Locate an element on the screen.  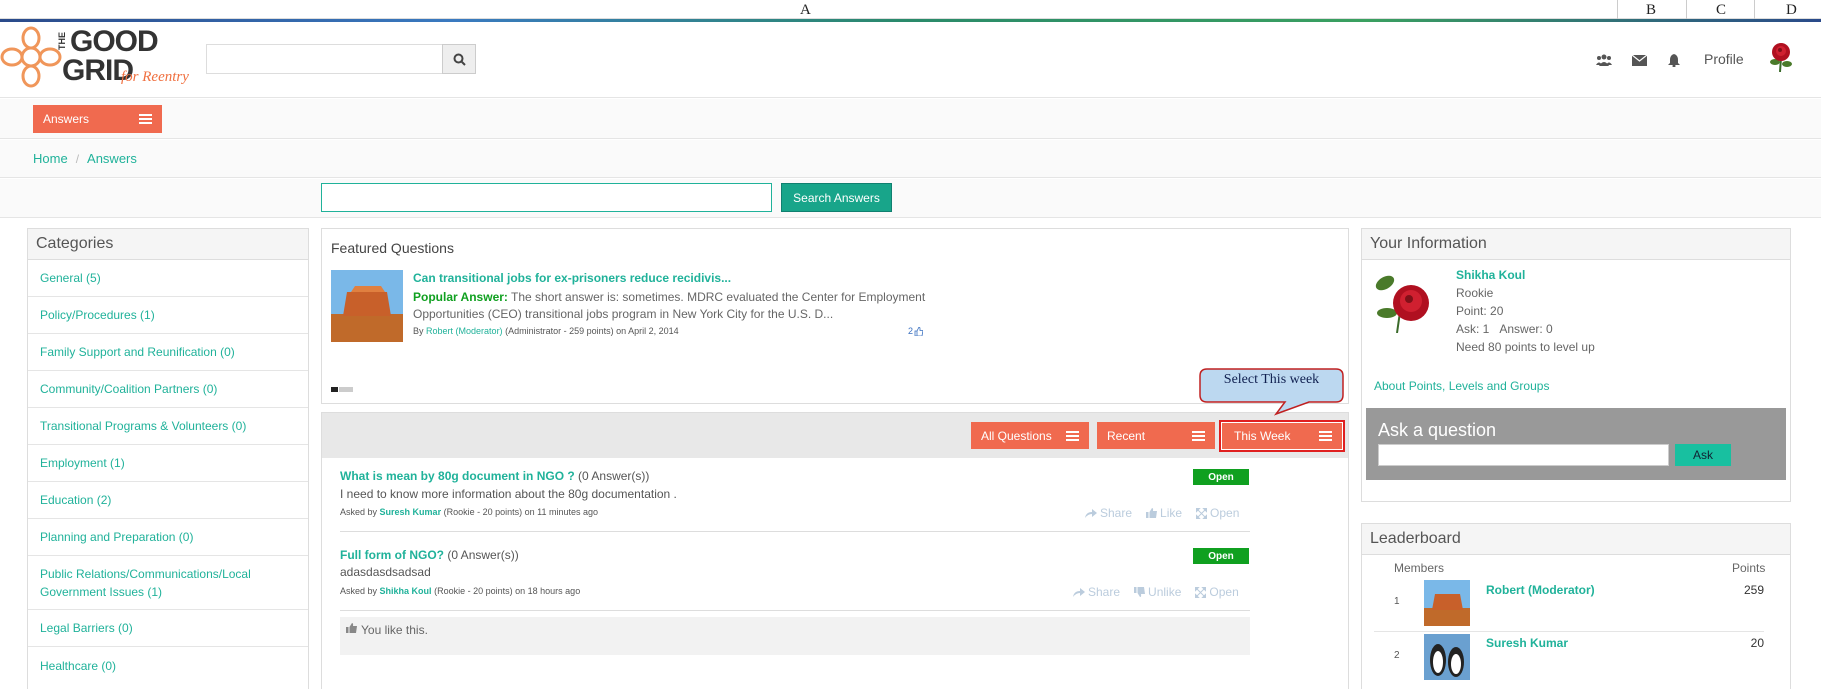
top-navbar: THE GOOD GRID for Reentry Profile is located at coordinates (910, 60).